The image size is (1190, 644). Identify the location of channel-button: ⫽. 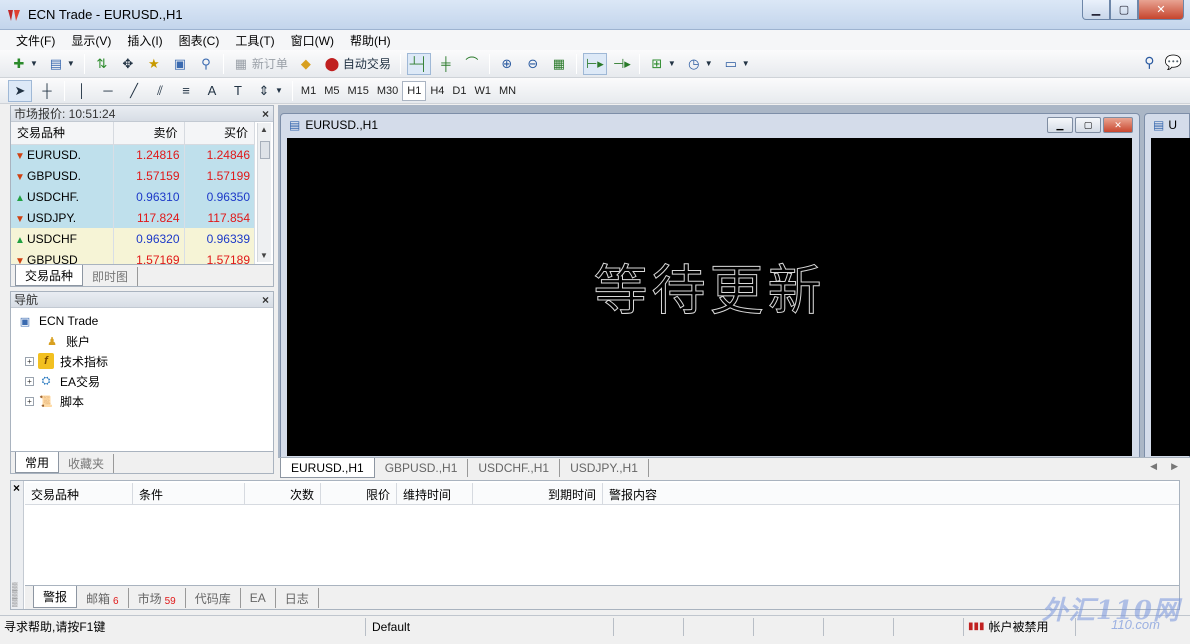
(160, 91).